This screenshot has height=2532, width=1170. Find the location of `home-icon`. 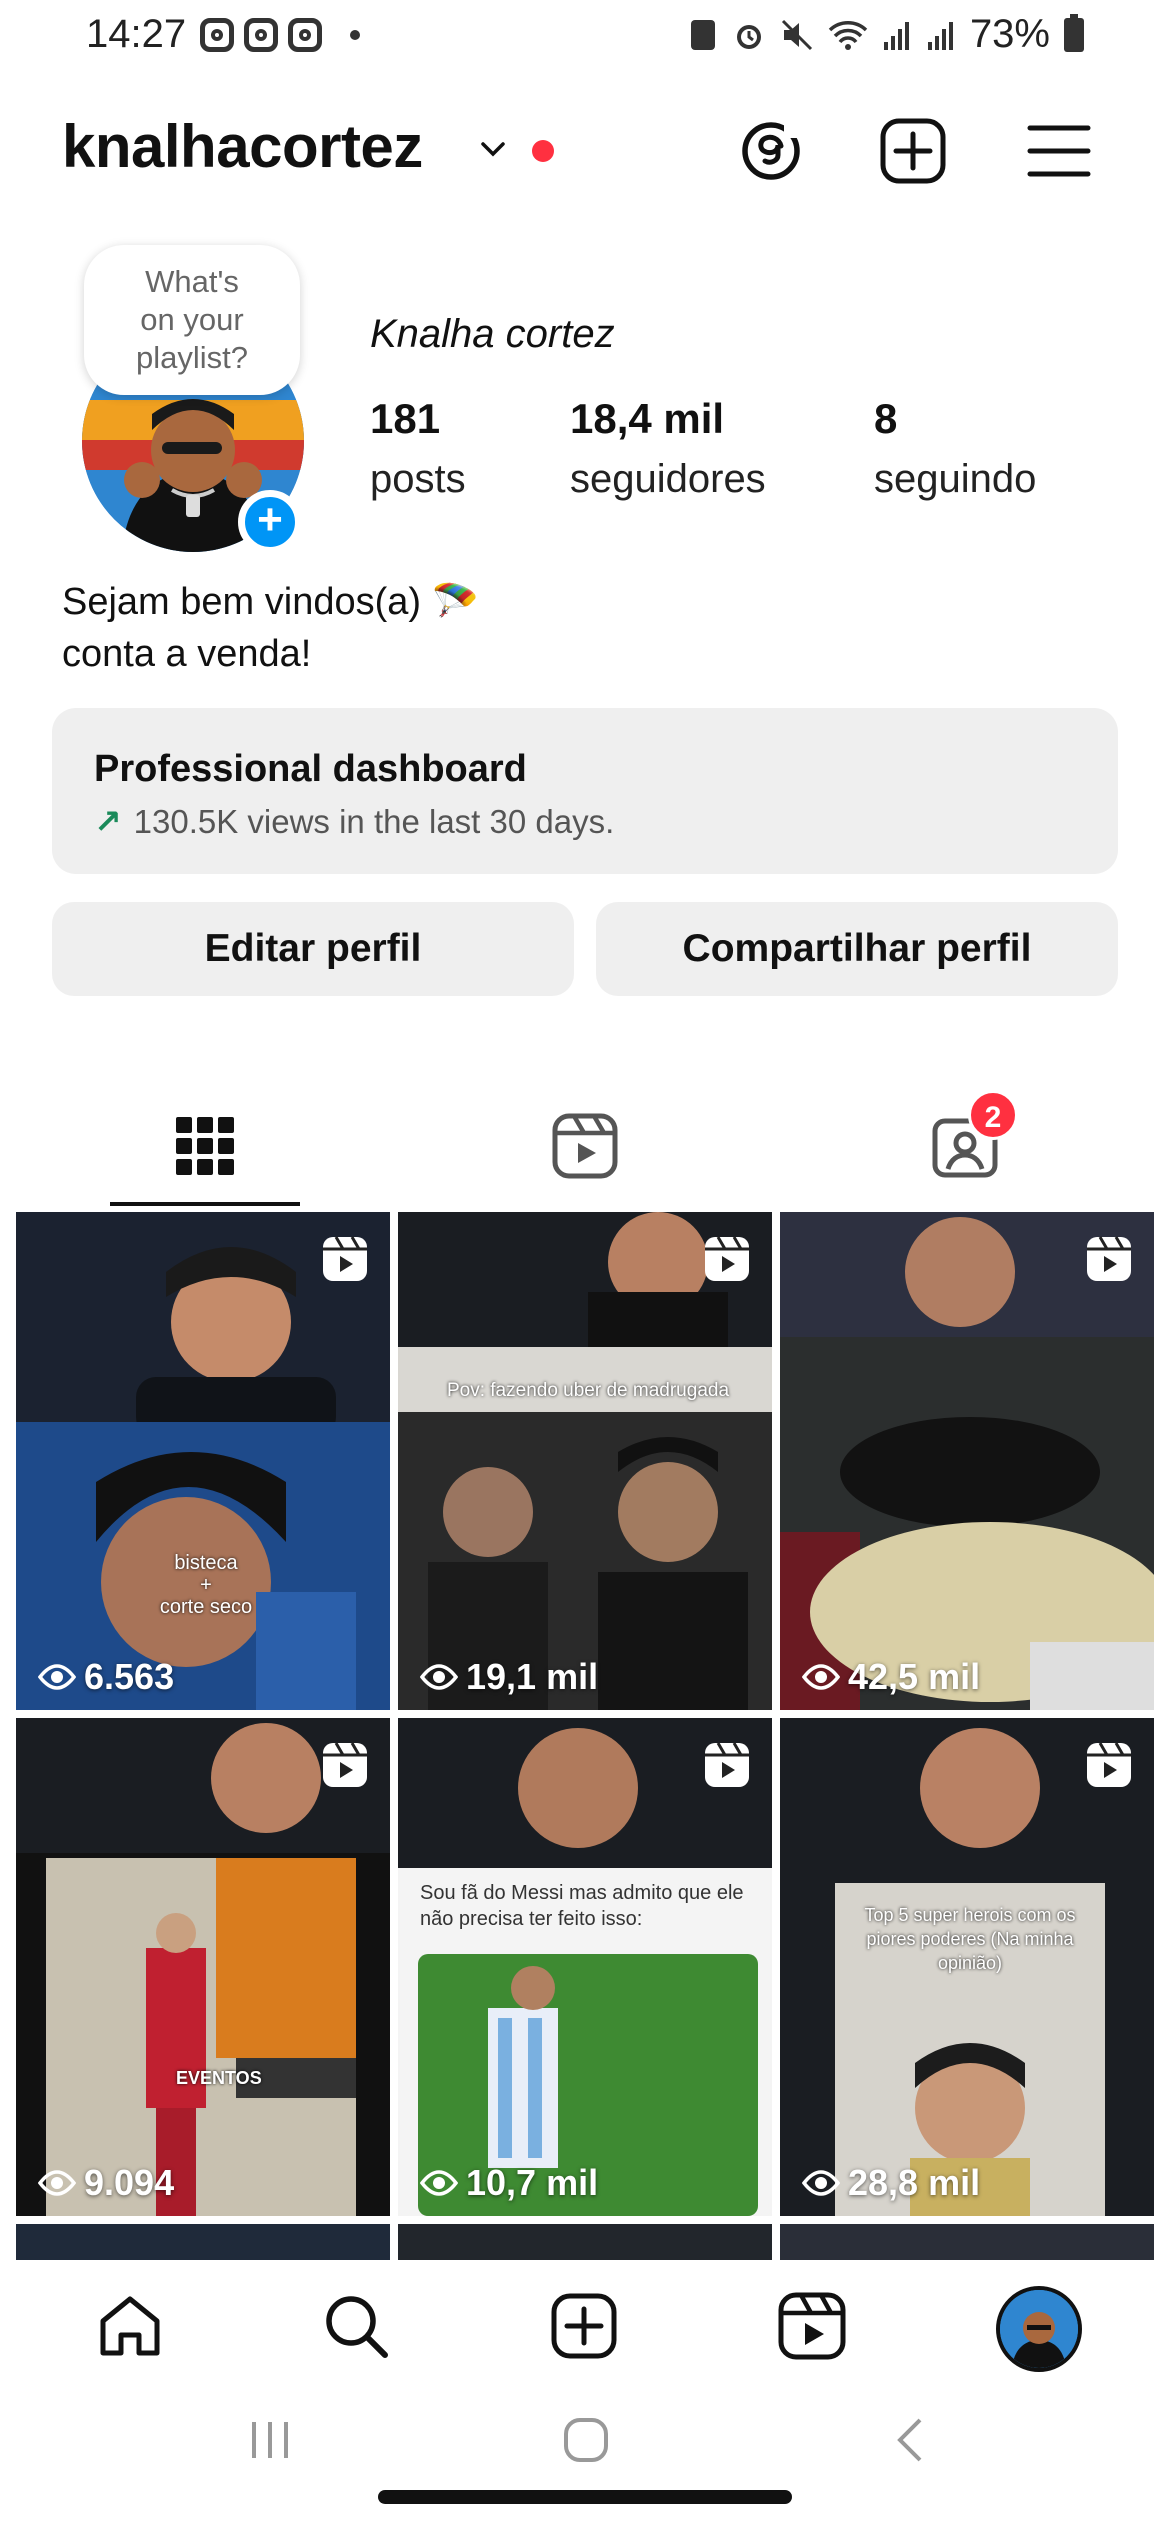

home-icon is located at coordinates (130, 2326).